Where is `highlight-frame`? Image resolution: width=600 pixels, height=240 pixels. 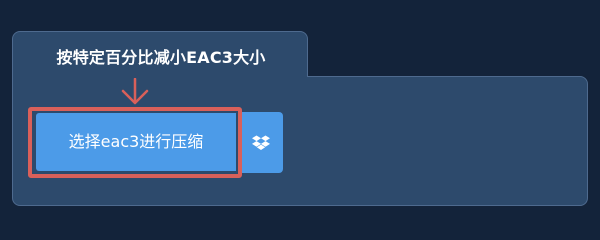 highlight-frame is located at coordinates (135, 142).